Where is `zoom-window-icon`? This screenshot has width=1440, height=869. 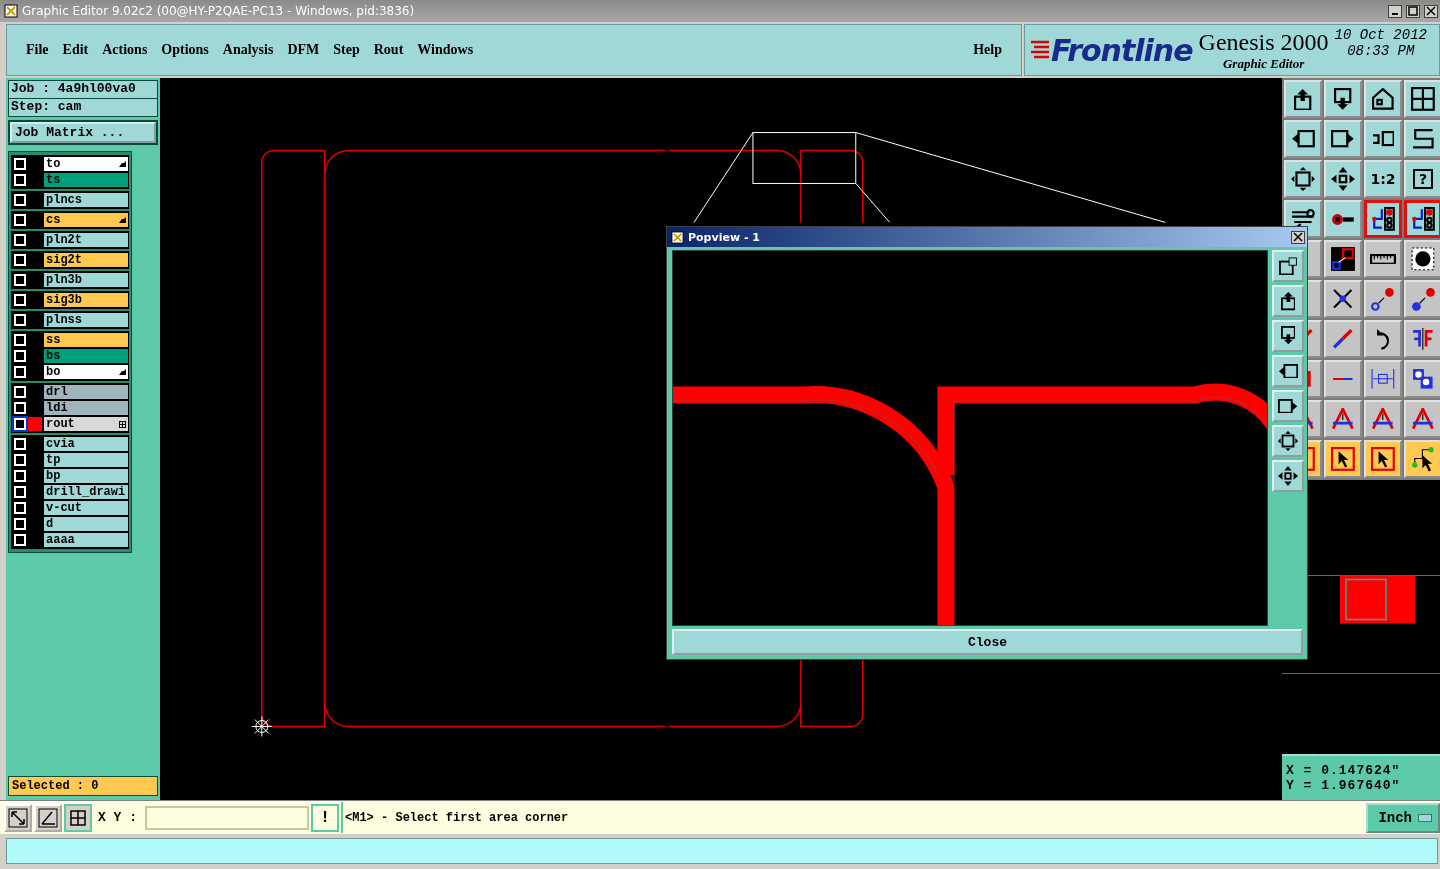
zoom-window-icon is located at coordinates (1288, 266).